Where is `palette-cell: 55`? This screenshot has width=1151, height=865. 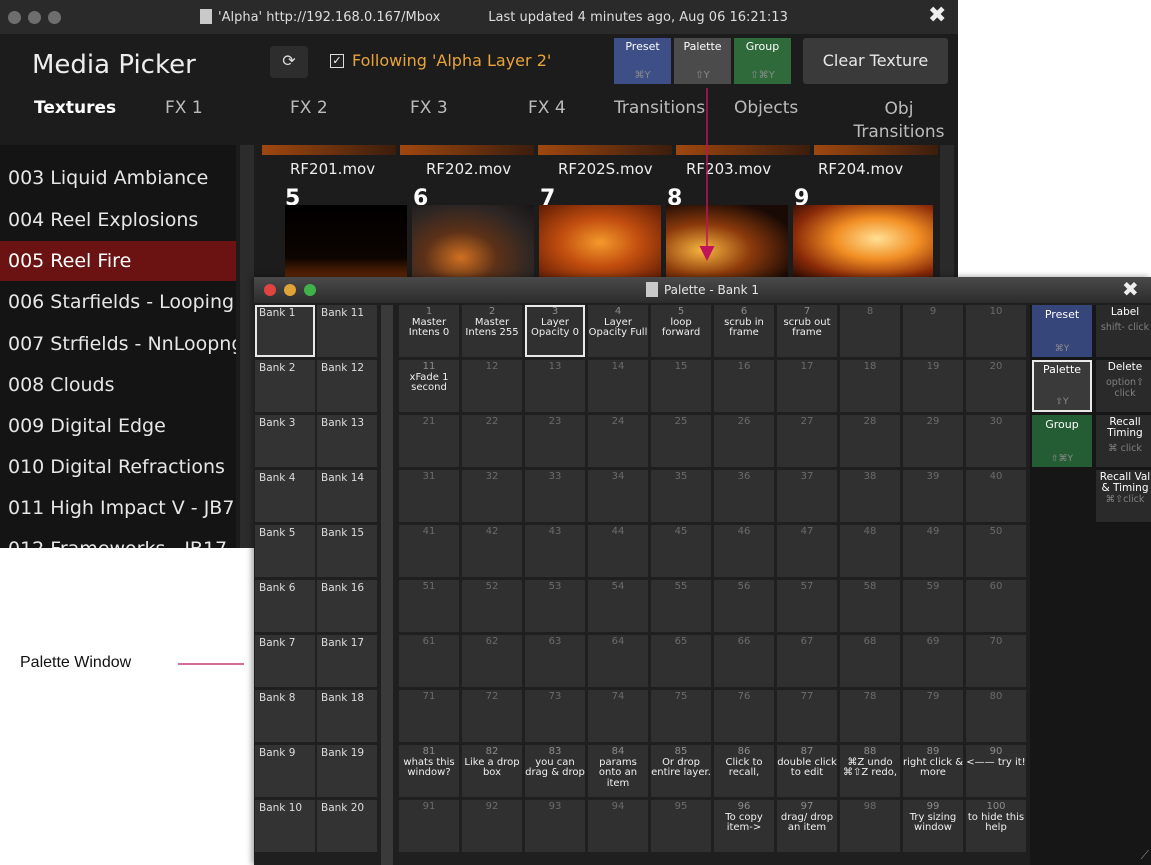 palette-cell: 55 is located at coordinates (681, 606).